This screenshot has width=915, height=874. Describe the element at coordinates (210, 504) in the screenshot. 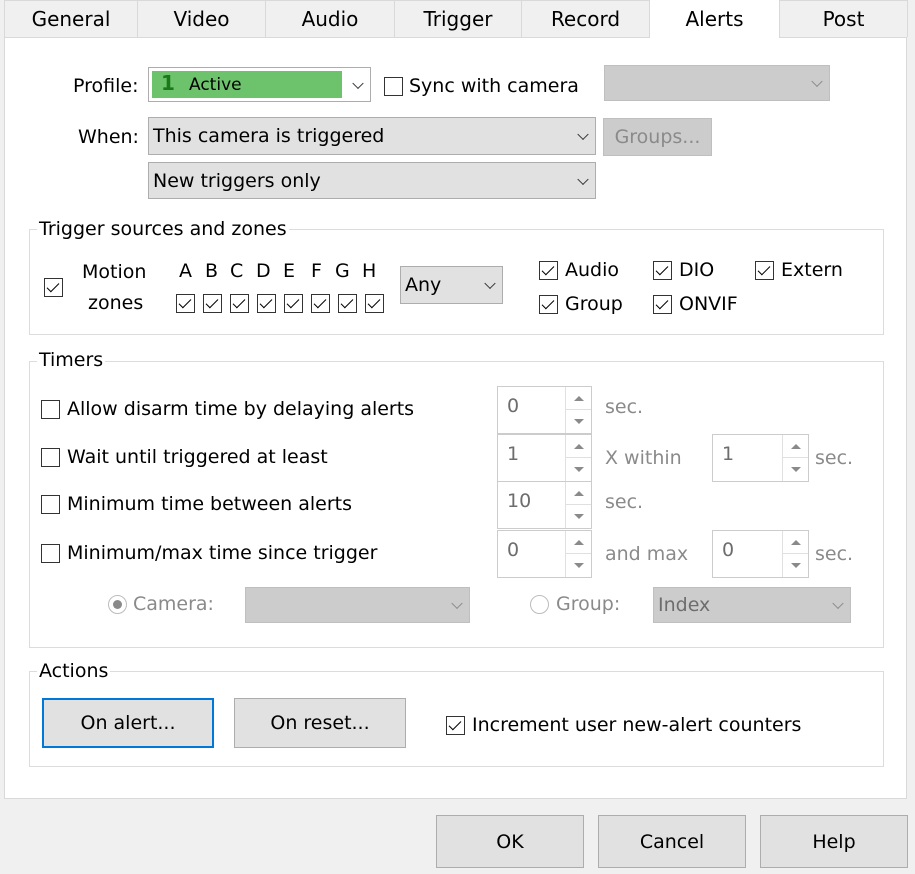

I see `min-between-label: Minimum time between alerts` at that location.